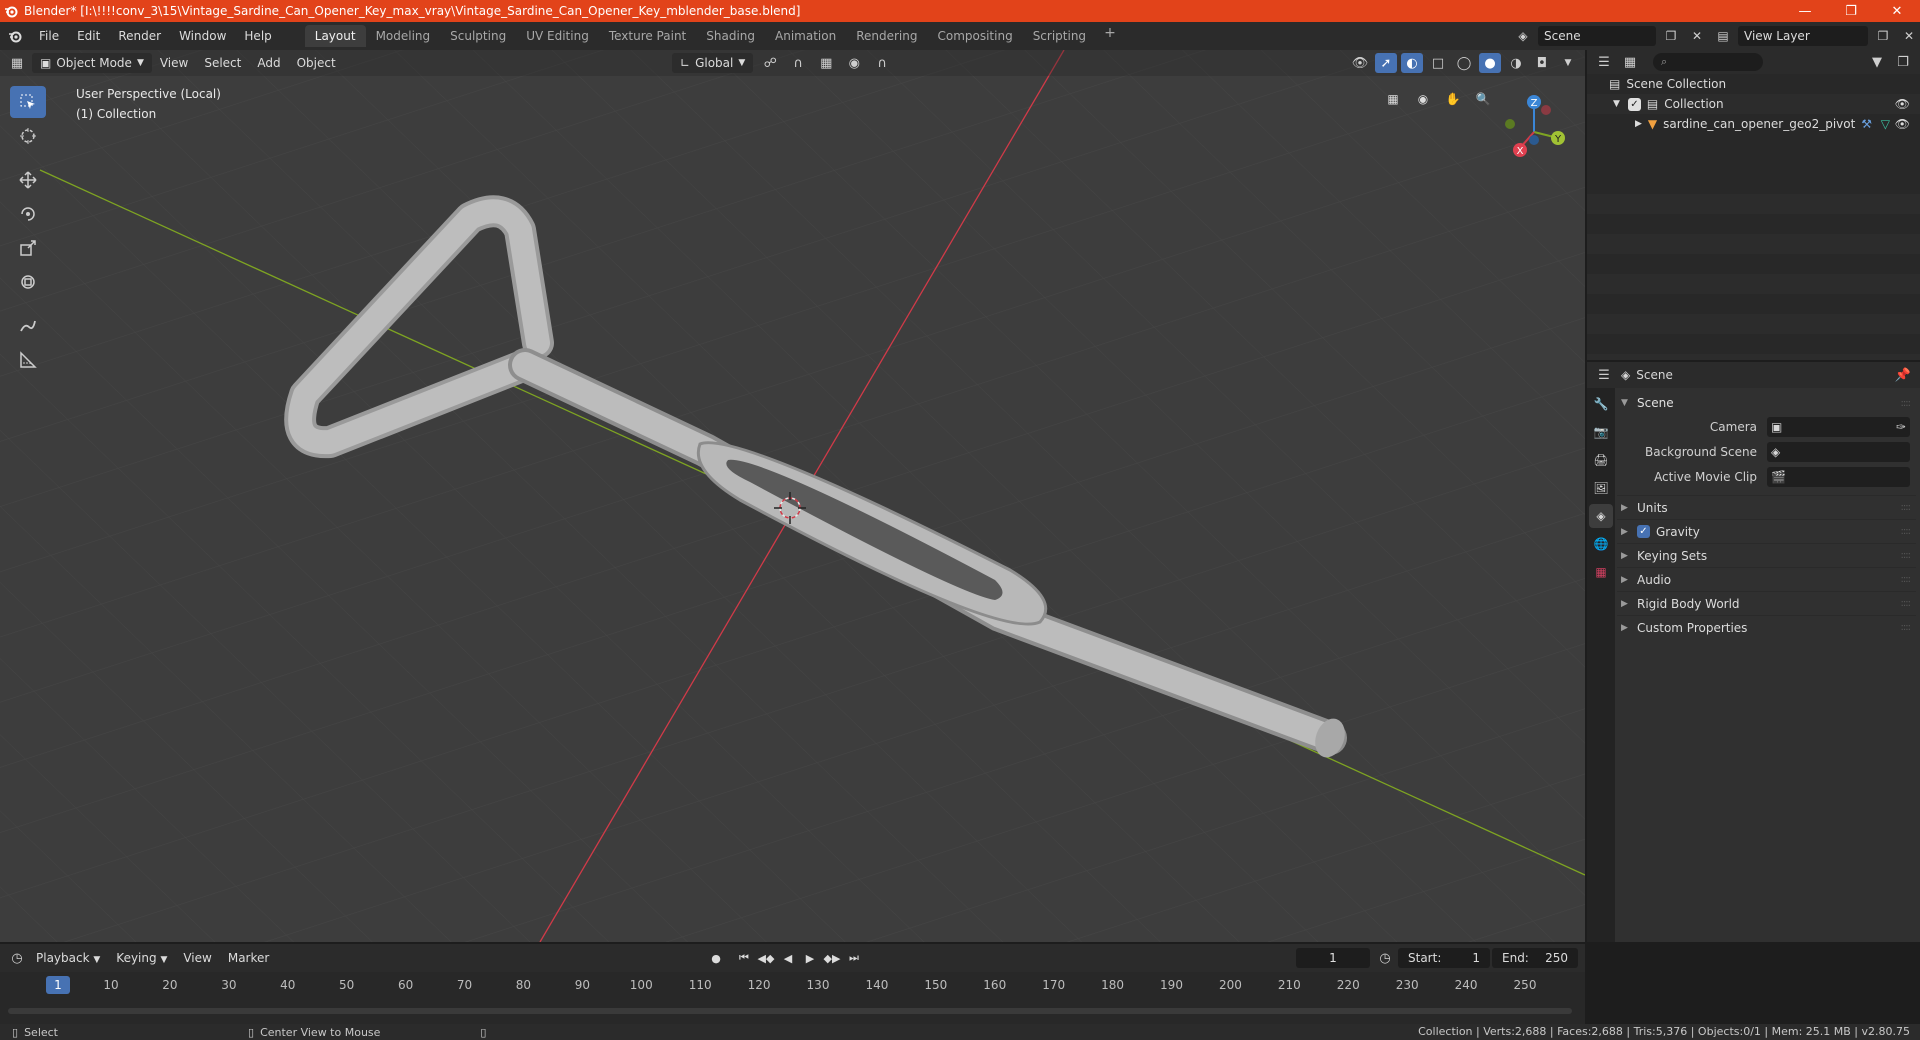  I want to click on view-layer-field: View Layer, so click(1803, 36).